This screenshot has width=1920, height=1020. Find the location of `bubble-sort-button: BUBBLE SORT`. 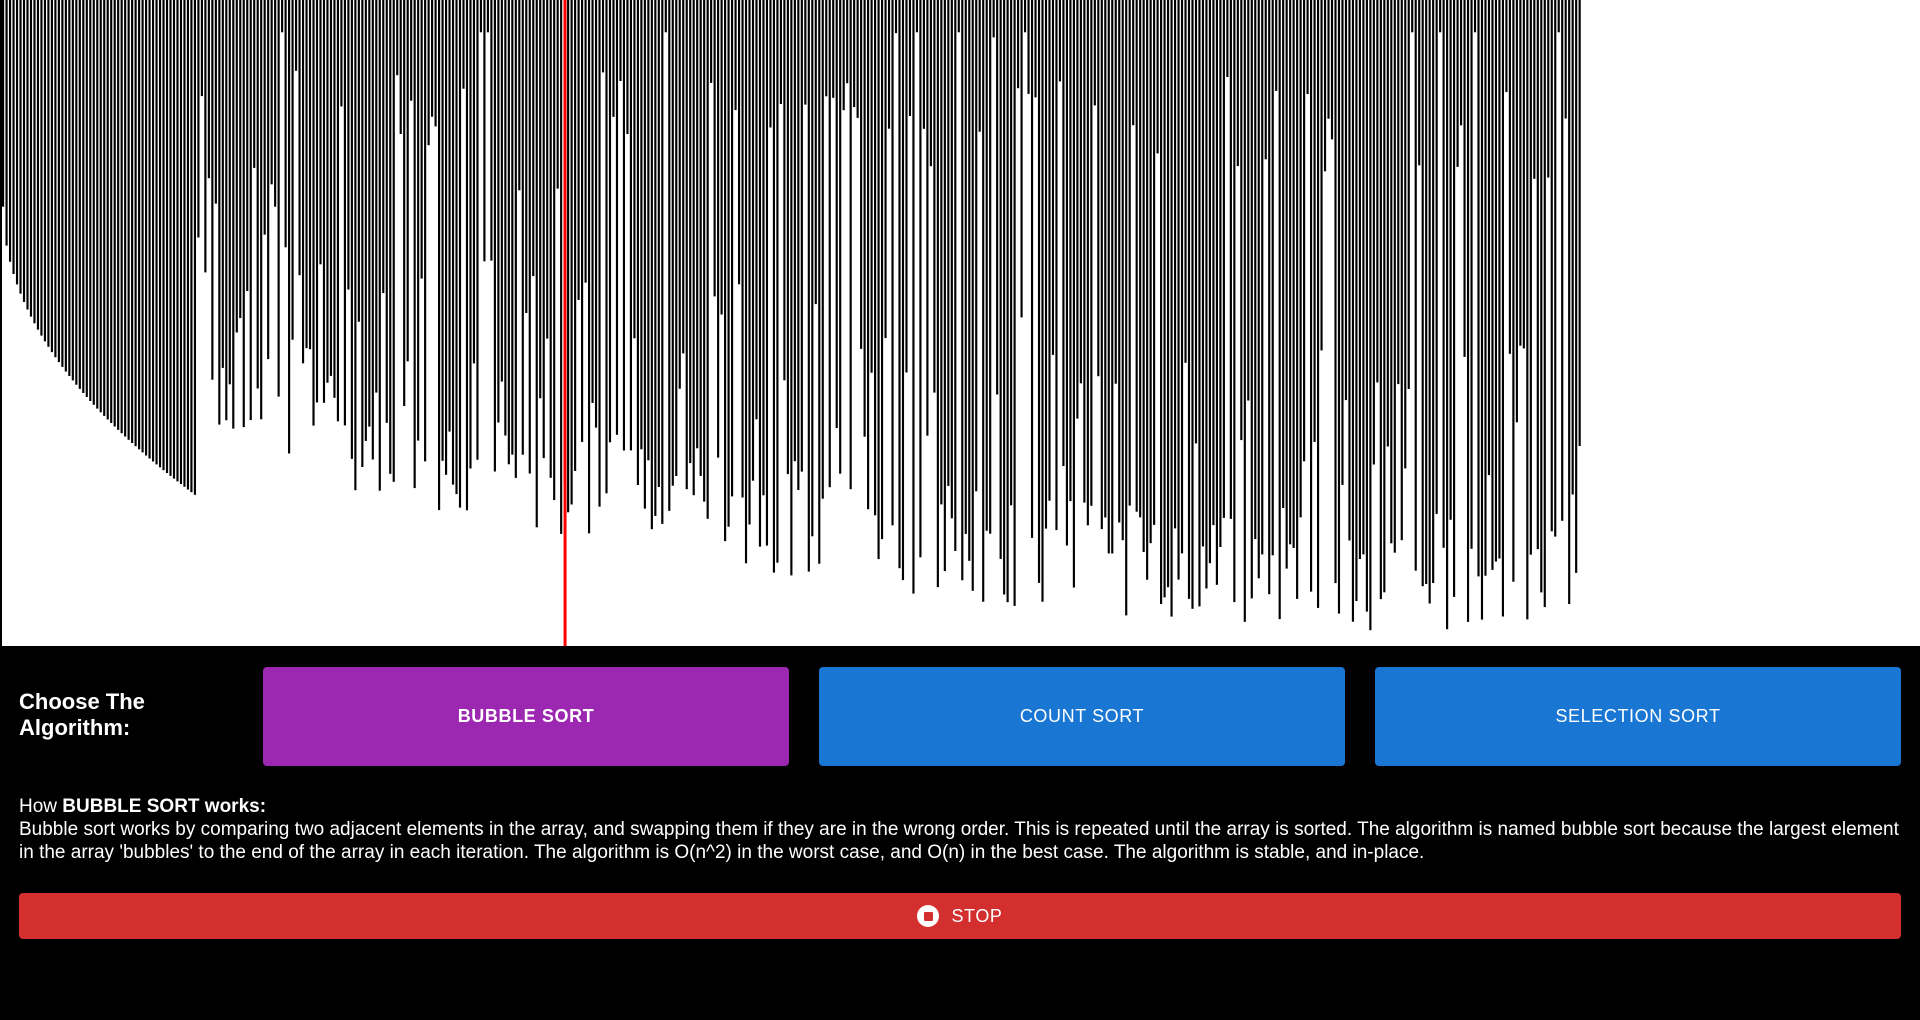

bubble-sort-button: BUBBLE SORT is located at coordinates (526, 716).